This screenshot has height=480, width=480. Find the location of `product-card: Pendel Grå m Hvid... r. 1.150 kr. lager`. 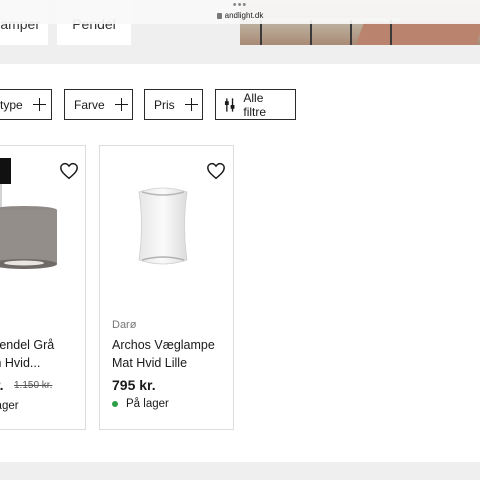

product-card: Pendel Grå m Hvid... r. 1.150 kr. lager is located at coordinates (43, 287).